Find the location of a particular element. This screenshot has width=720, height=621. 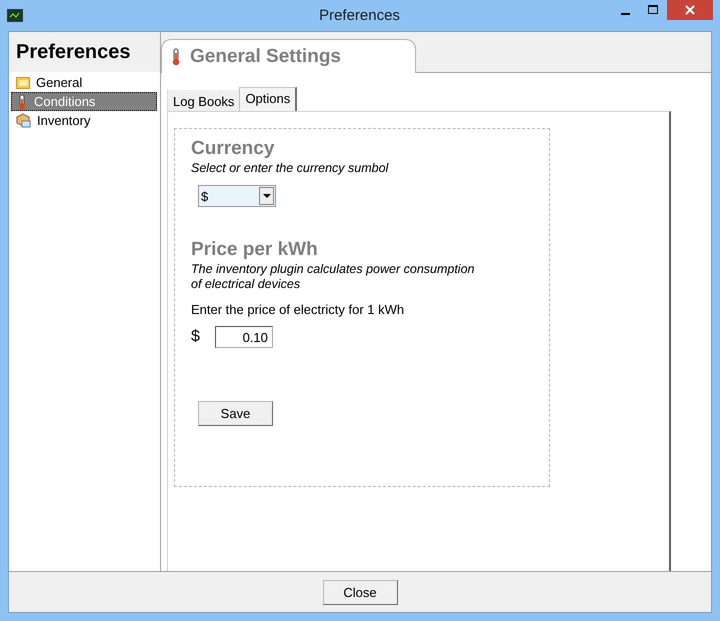

prompt-label: Enter the price of electricty for 1 kWh is located at coordinates (298, 309).